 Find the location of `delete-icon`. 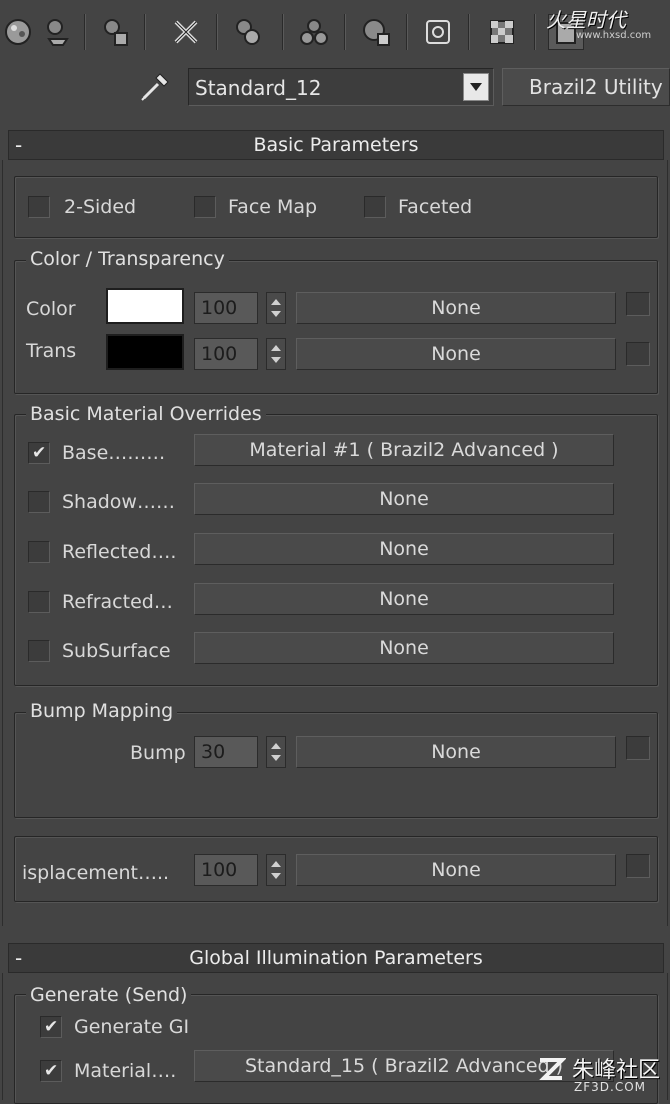

delete-icon is located at coordinates (186, 32).